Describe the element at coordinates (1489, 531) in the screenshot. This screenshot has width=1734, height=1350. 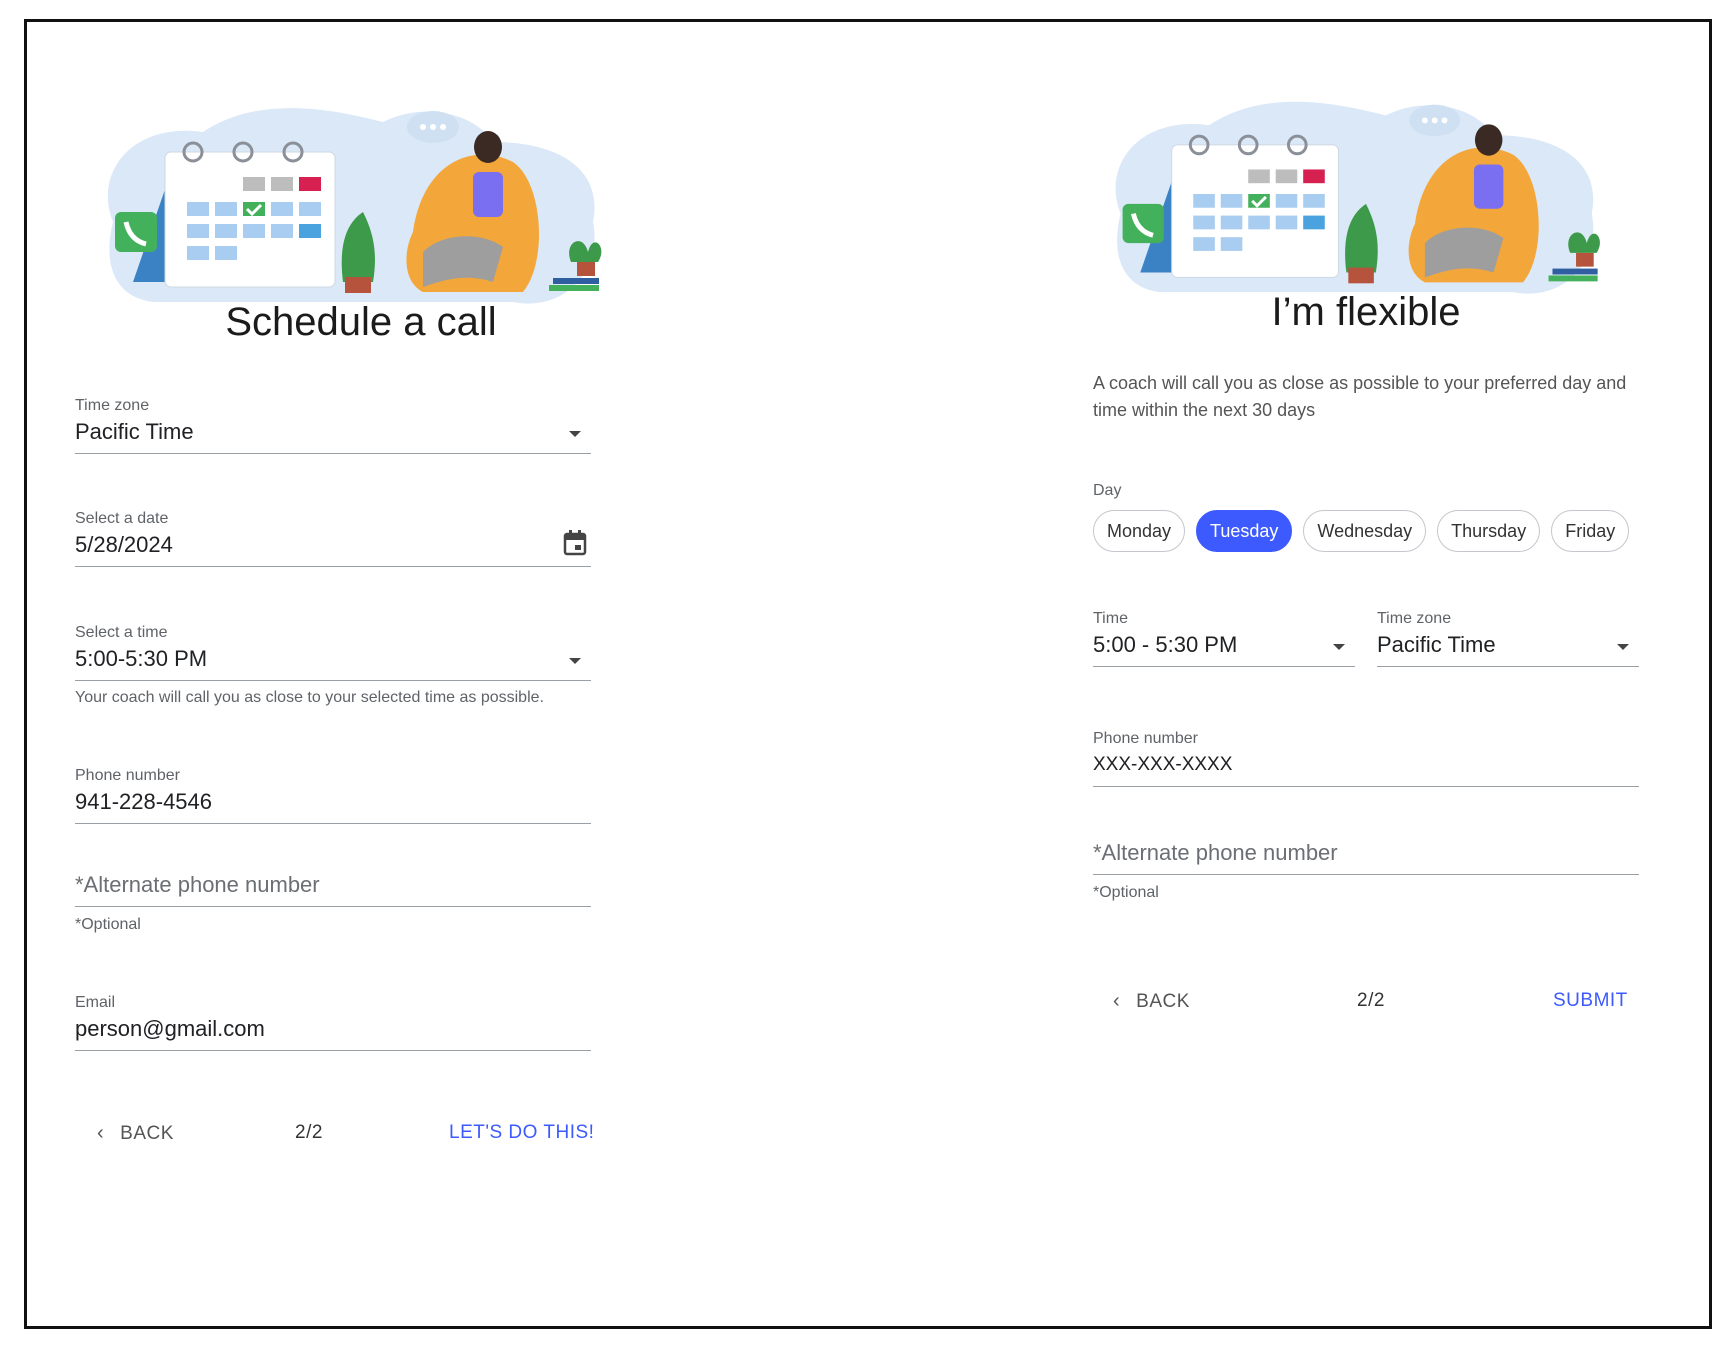
I see `day-chip-thursday: Thursday` at that location.